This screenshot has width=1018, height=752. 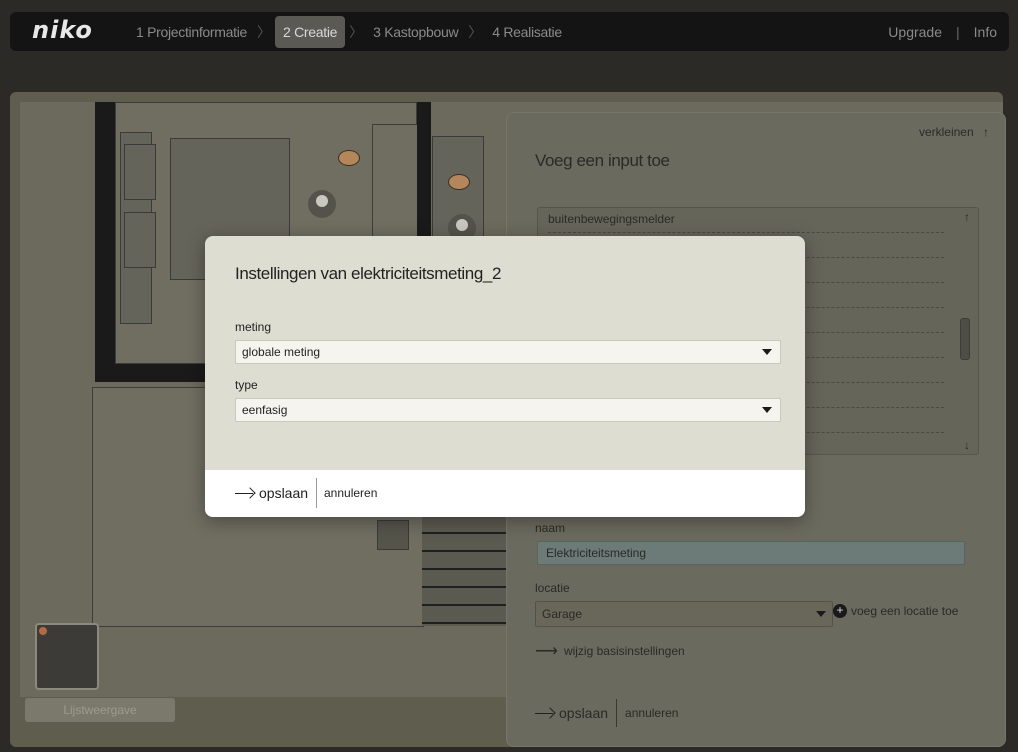 I want to click on modal-save-button: opslaan, so click(x=276, y=493).